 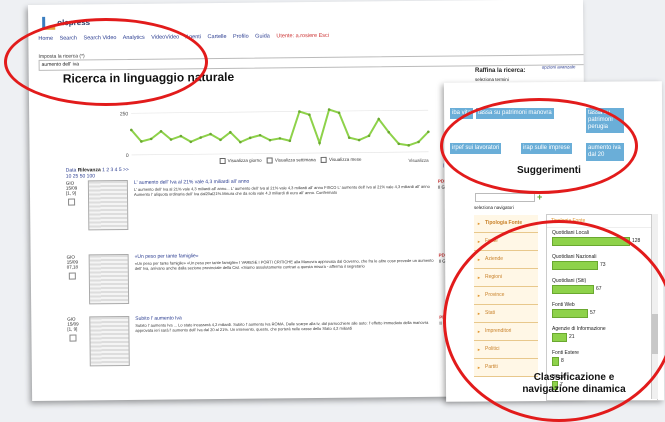 I want to click on checkbox-month, so click(x=324, y=159).